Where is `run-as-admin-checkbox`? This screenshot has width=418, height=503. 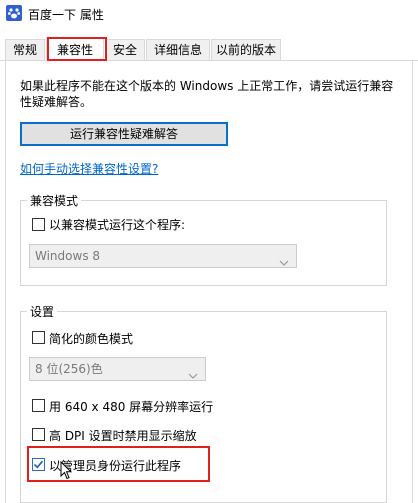 run-as-admin-checkbox is located at coordinates (38, 464).